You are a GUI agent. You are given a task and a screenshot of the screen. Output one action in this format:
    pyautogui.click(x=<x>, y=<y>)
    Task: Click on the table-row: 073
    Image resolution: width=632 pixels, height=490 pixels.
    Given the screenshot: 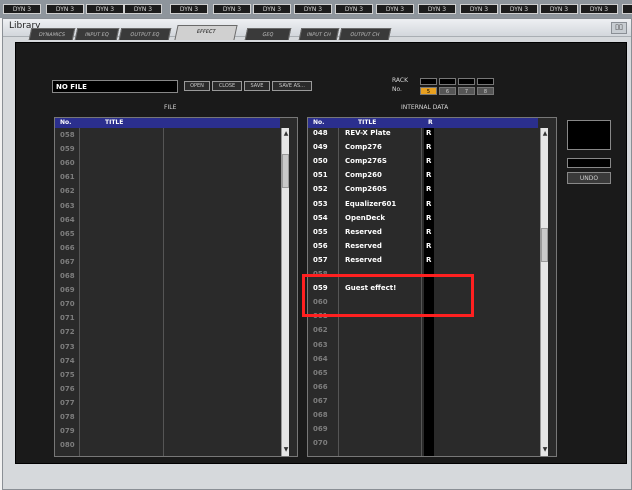 What is the action you would take?
    pyautogui.click(x=167, y=347)
    